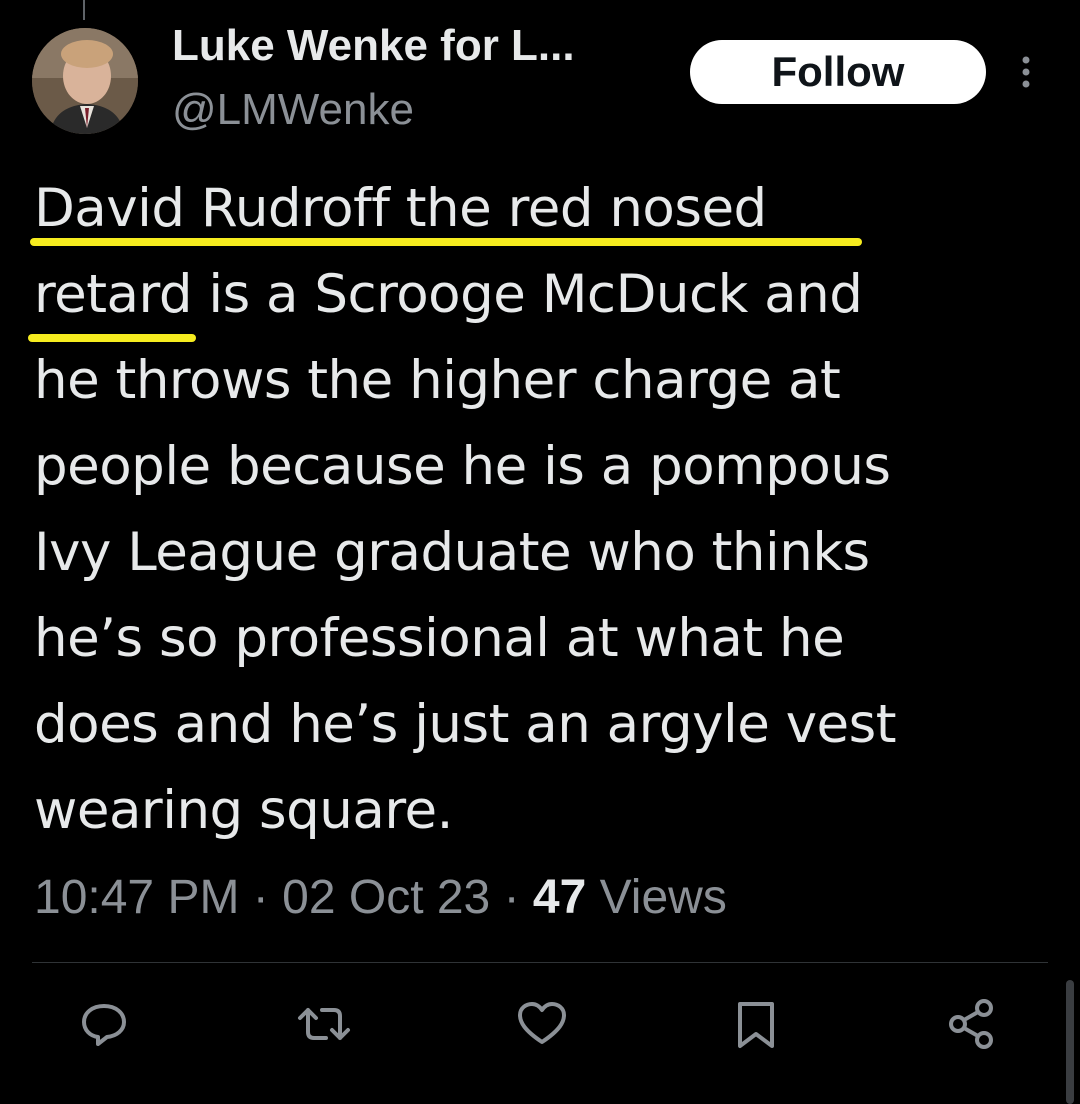  I want to click on scrollbar-thumb, so click(1070, 1042).